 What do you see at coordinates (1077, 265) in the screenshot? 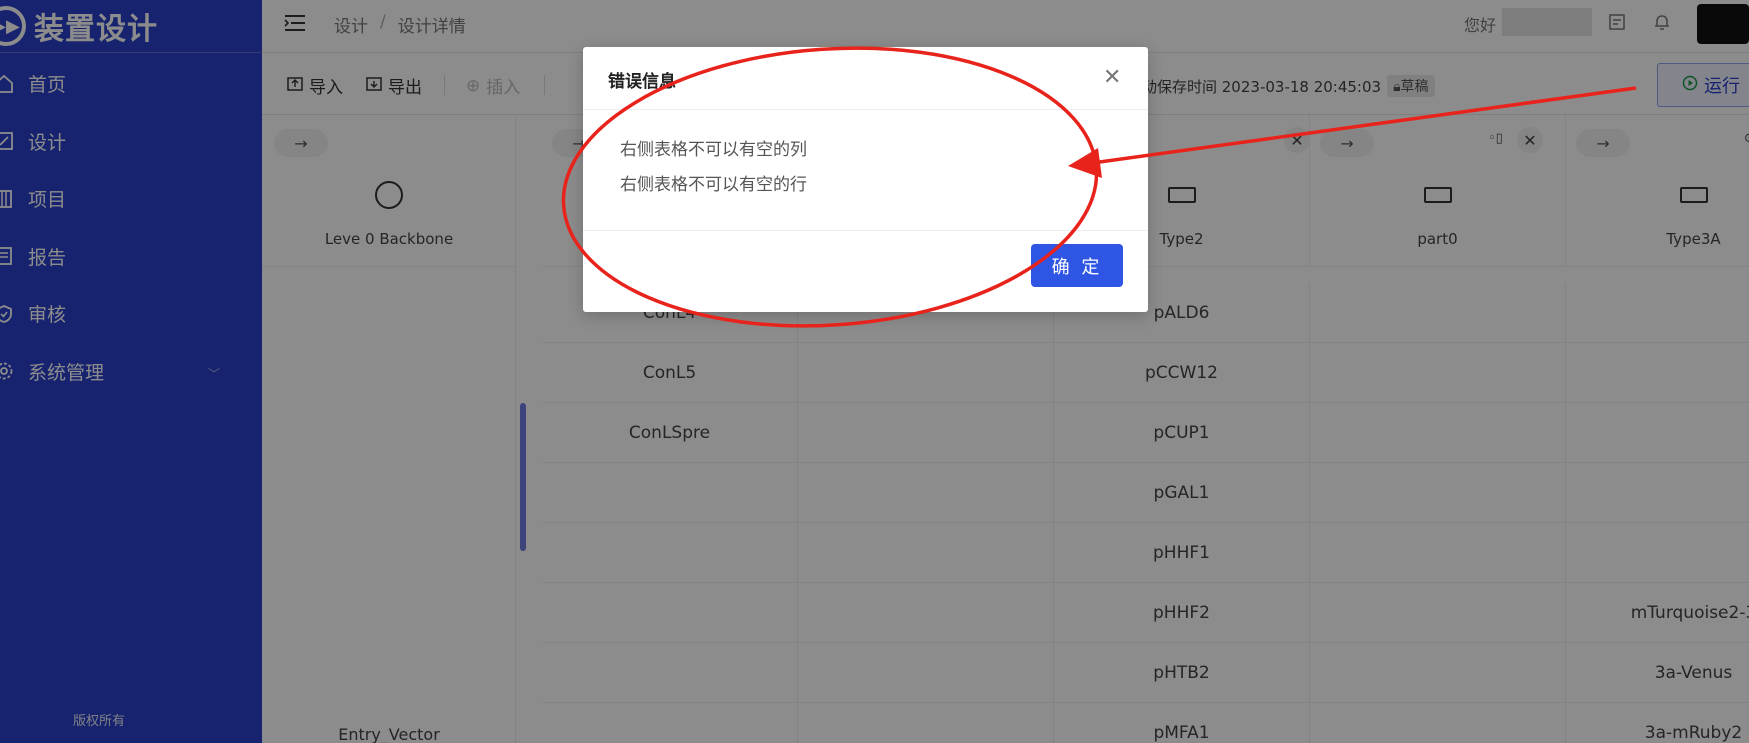
I see `confirm-button: 确 定` at bounding box center [1077, 265].